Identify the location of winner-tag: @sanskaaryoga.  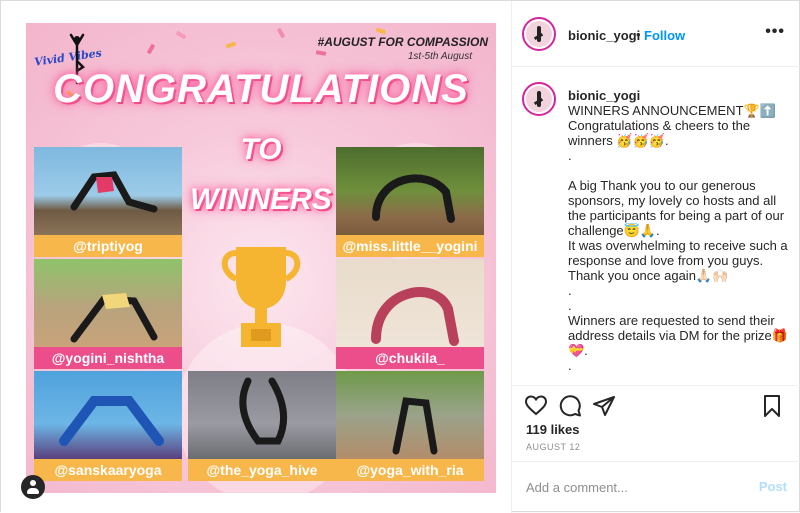
(108, 470).